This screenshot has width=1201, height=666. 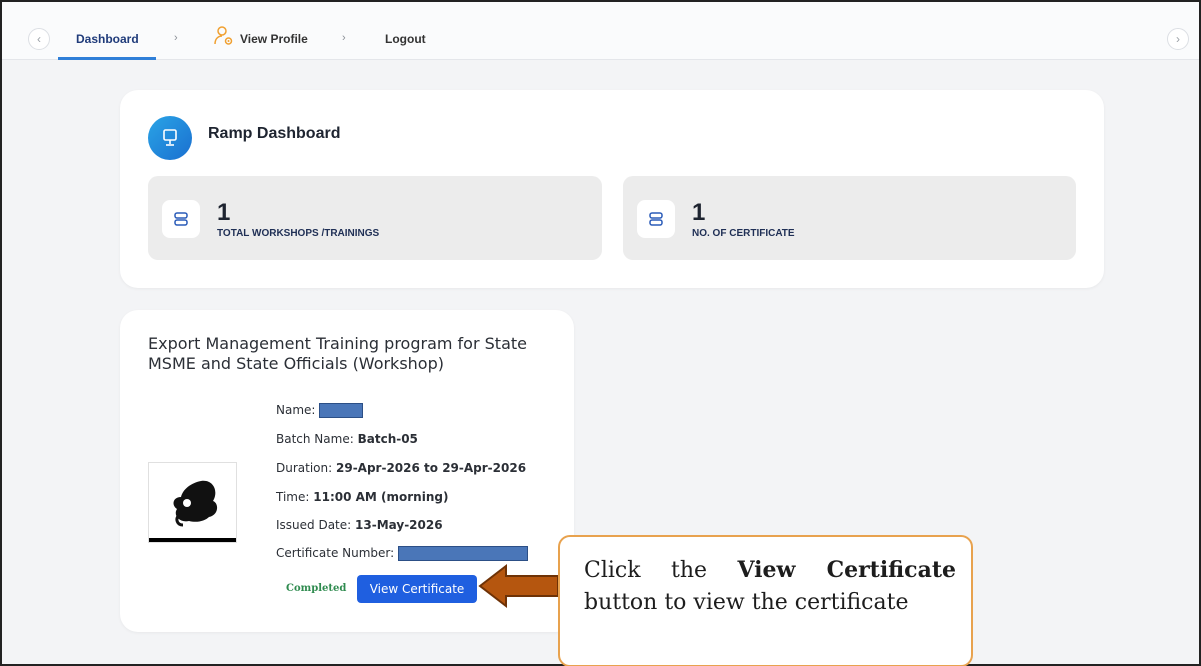 What do you see at coordinates (381, 497) in the screenshot?
I see `time-value: 11:00 AM (morning)` at bounding box center [381, 497].